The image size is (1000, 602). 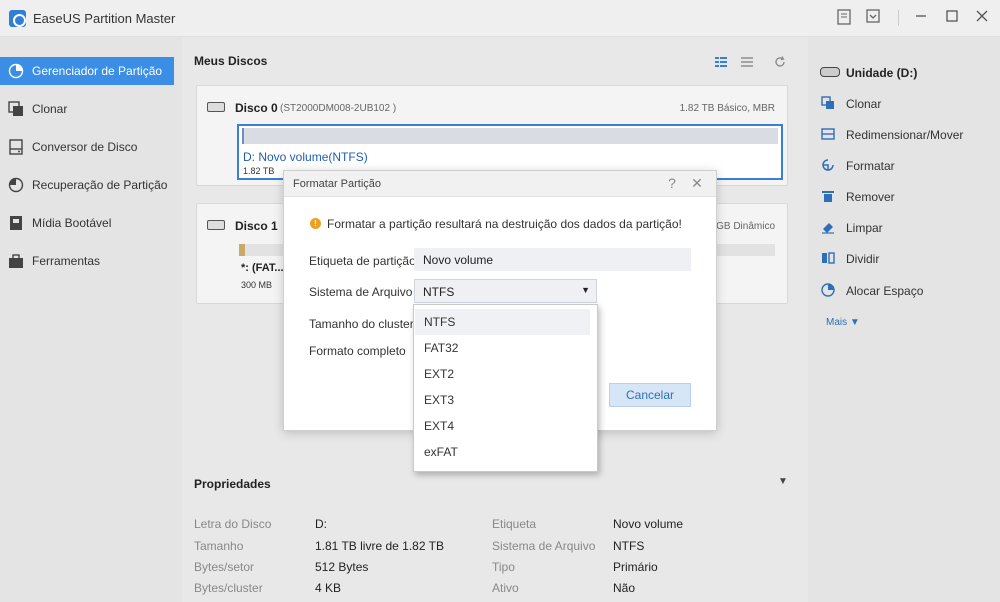 What do you see at coordinates (100, 185) in the screenshot?
I see `sidebar-item-label: Recuperação de Partição` at bounding box center [100, 185].